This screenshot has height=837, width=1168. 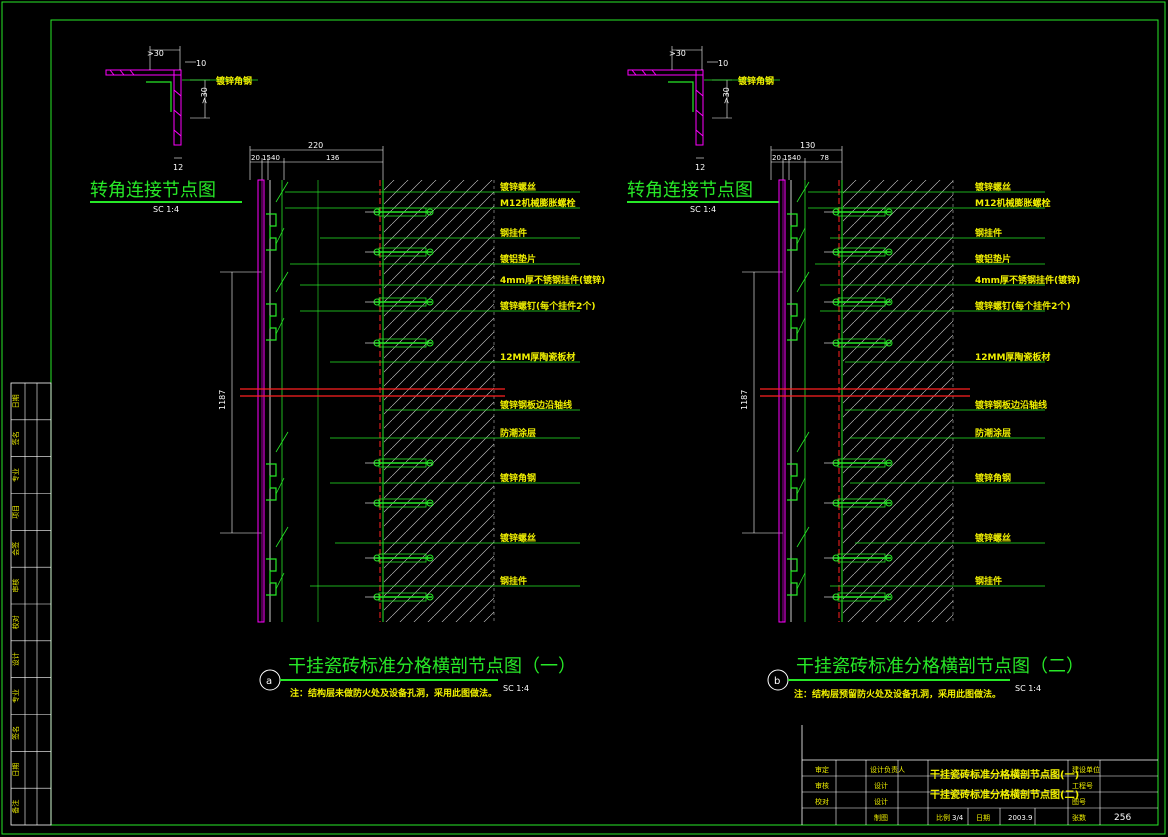 What do you see at coordinates (824, 158) in the screenshot?
I see `svg-text: 78` at bounding box center [824, 158].